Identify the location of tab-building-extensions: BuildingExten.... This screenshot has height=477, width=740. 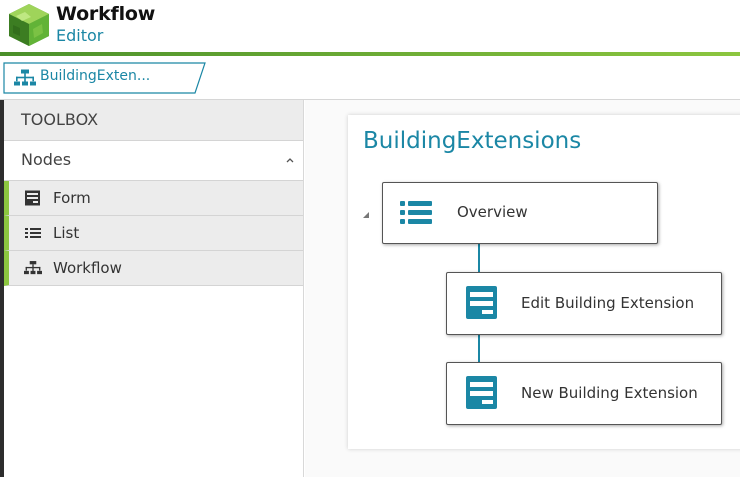
(104, 78).